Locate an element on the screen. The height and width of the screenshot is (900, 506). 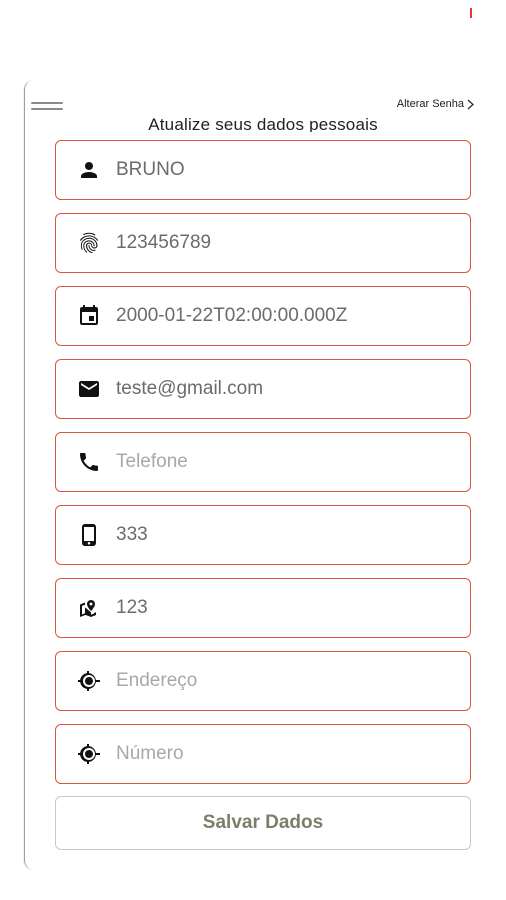
email-value: teste@gmail.com is located at coordinates (190, 388).